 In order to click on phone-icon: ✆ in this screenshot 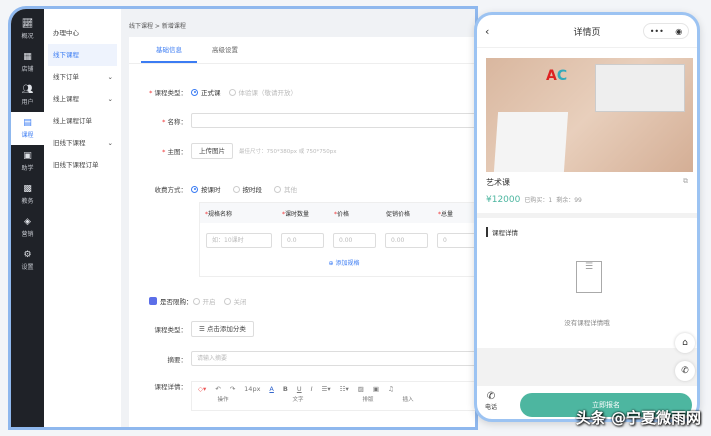, I will do `click(491, 396)`.